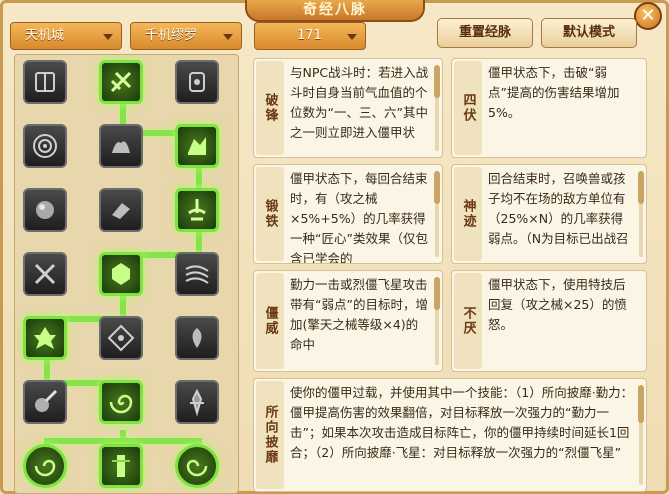  I want to click on level-dropdown: 171, so click(310, 36).